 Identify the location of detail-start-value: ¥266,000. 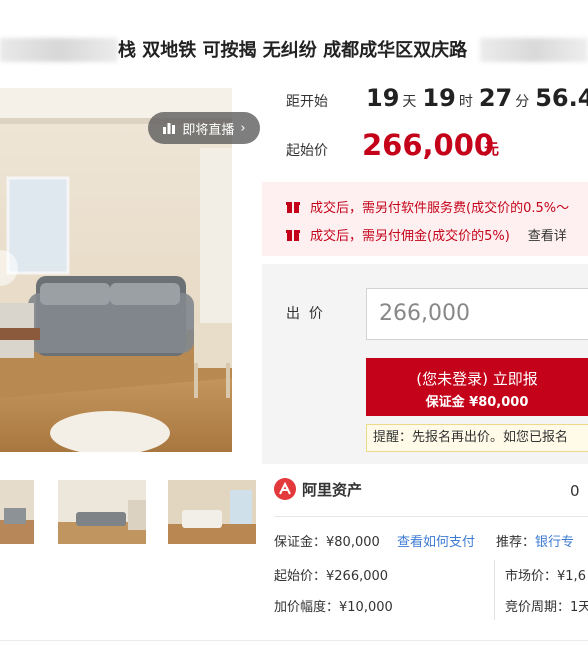
(357, 576).